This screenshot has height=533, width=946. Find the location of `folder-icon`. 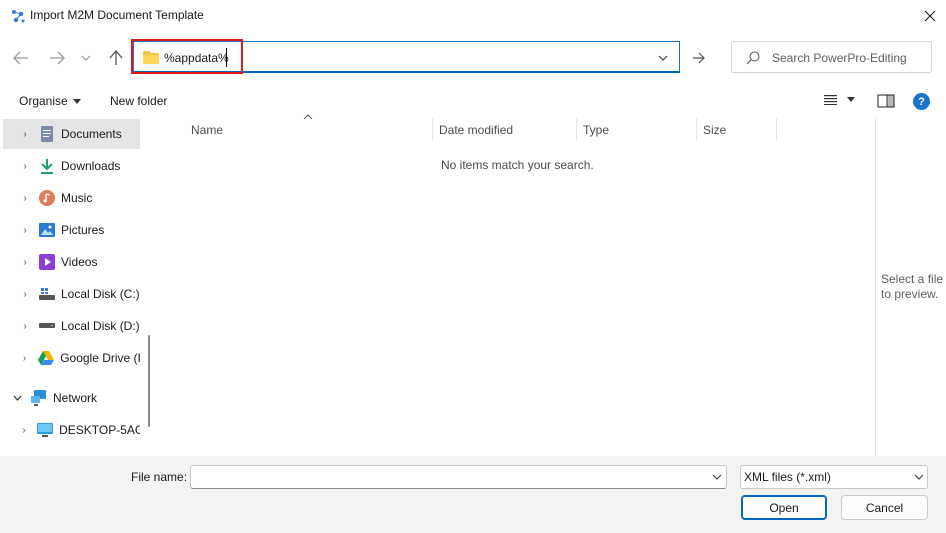

folder-icon is located at coordinates (151, 57).